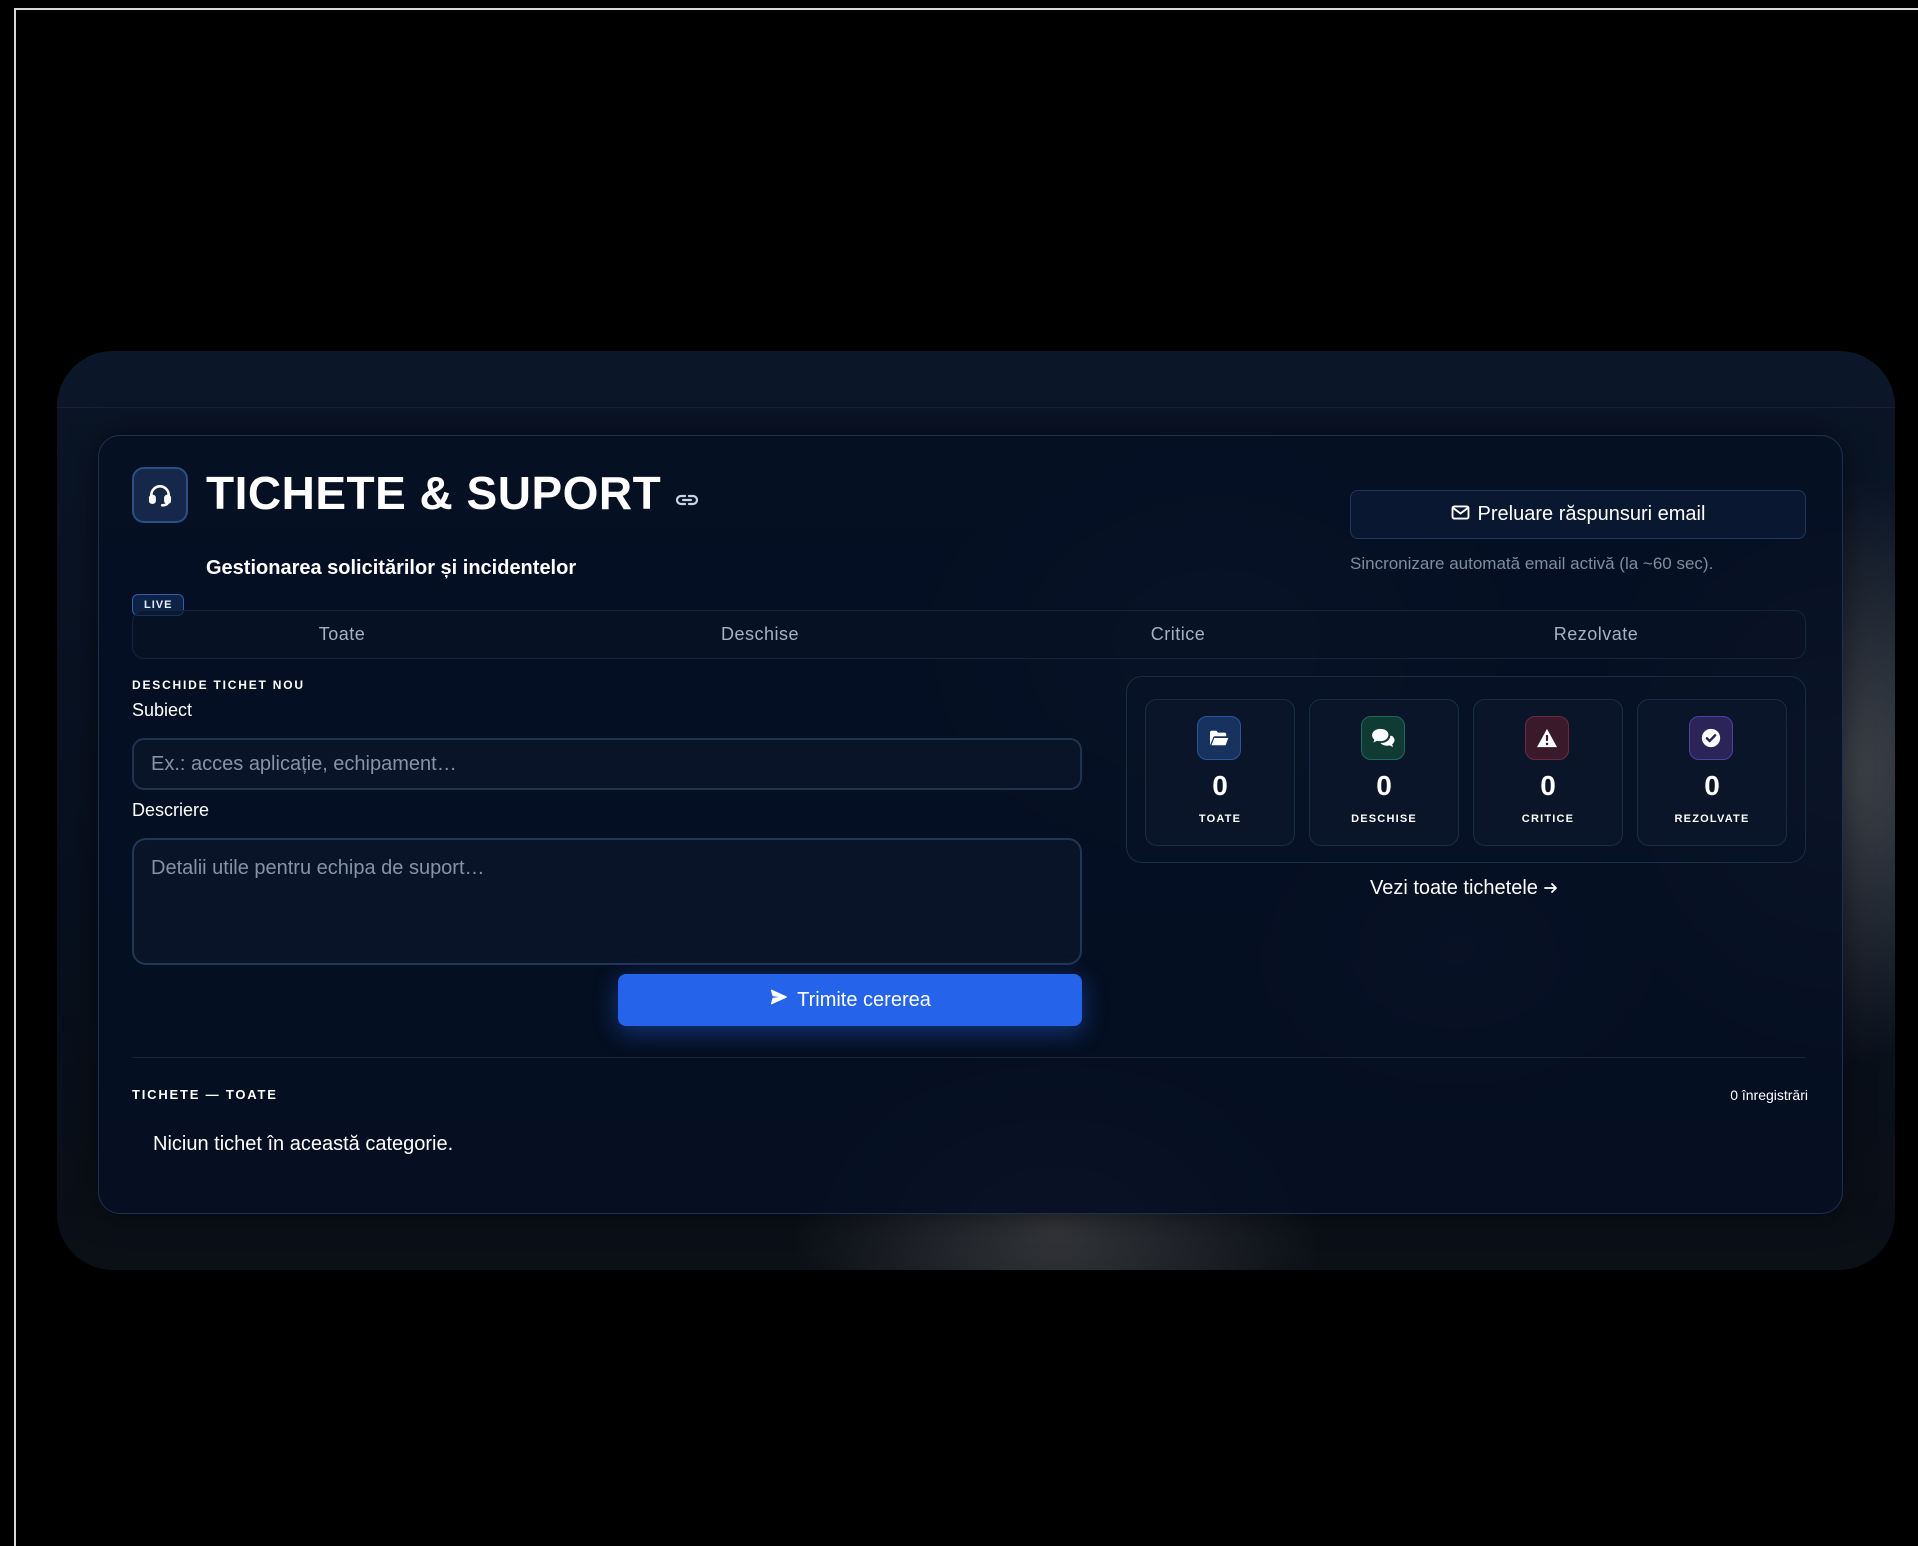  Describe the element at coordinates (1219, 738) in the screenshot. I see `folder-open-icon` at that location.